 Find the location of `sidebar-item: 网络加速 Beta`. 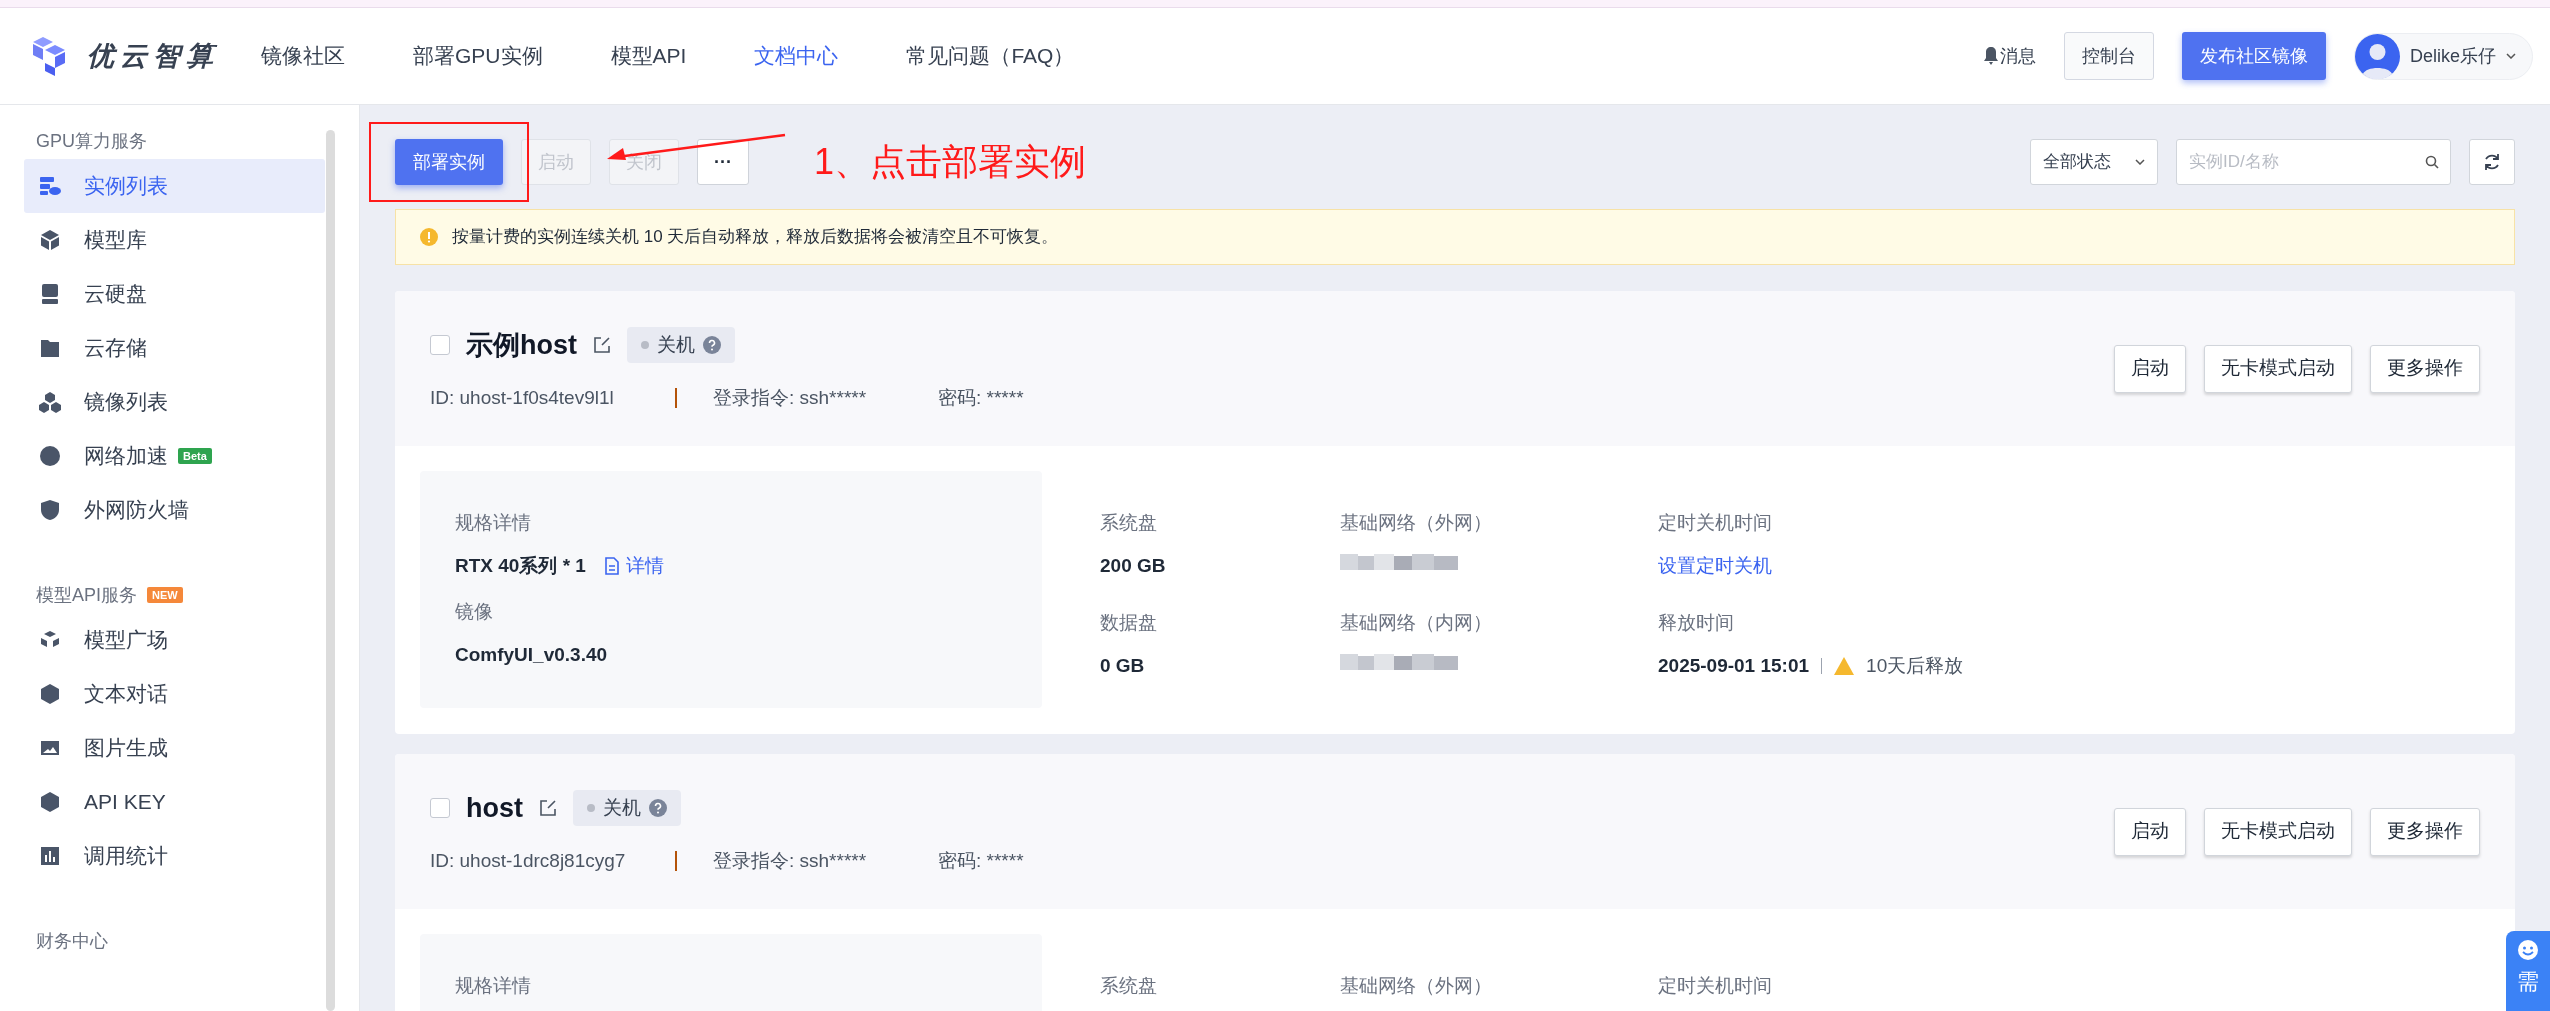

sidebar-item: 网络加速 Beta is located at coordinates (174, 456).